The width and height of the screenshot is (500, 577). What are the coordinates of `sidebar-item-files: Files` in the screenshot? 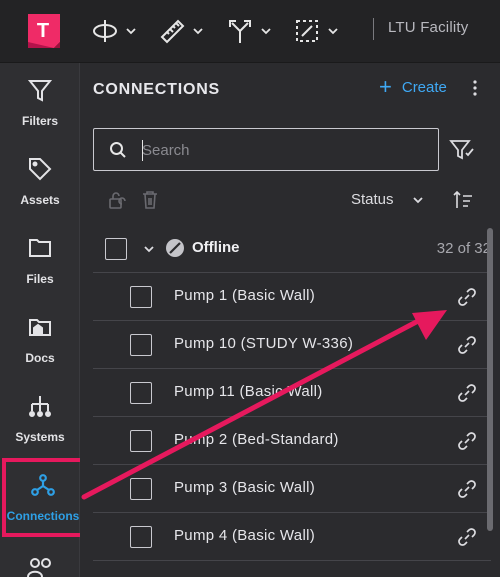 It's located at (40, 260).